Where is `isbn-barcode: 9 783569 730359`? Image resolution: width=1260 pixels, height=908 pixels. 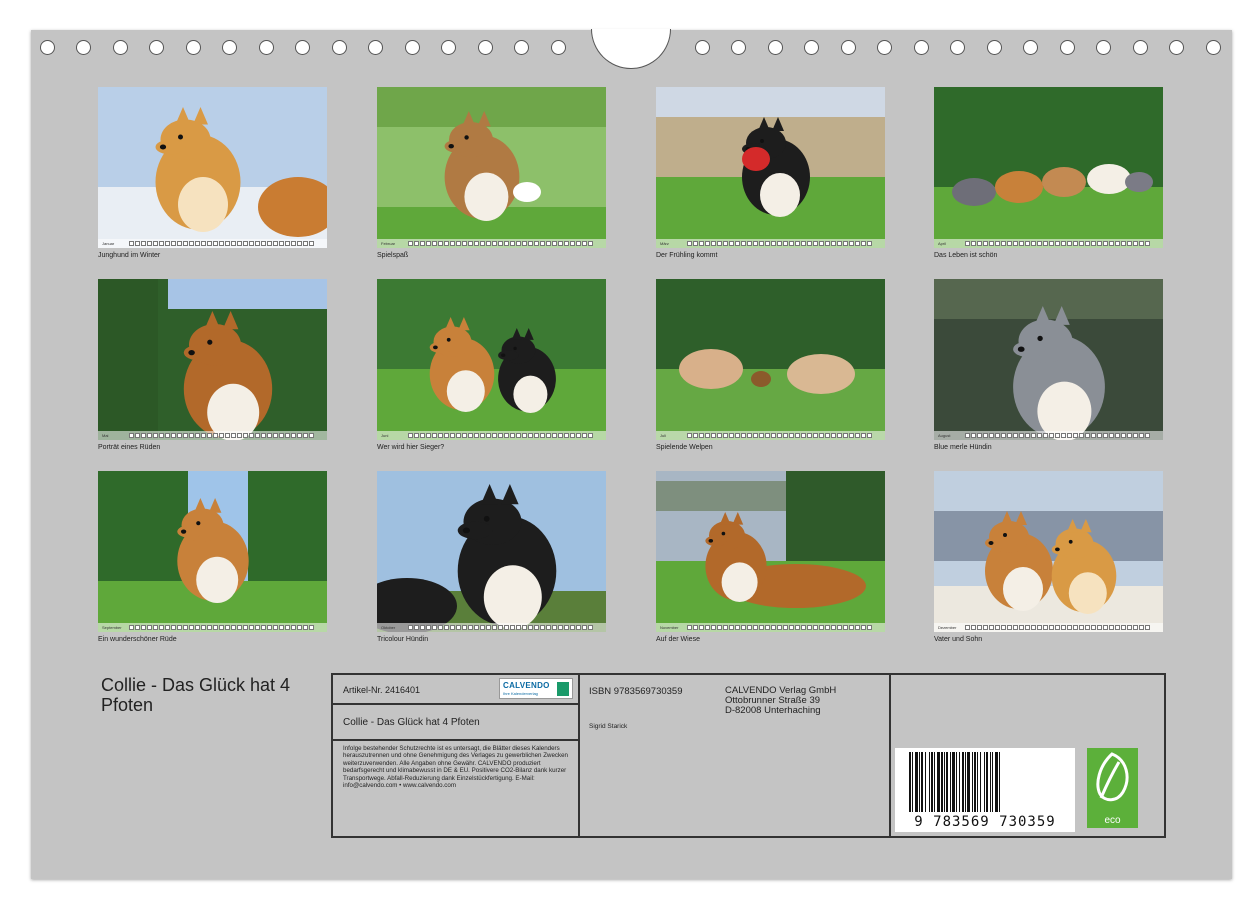
isbn-barcode: 9 783569 730359 is located at coordinates (985, 790).